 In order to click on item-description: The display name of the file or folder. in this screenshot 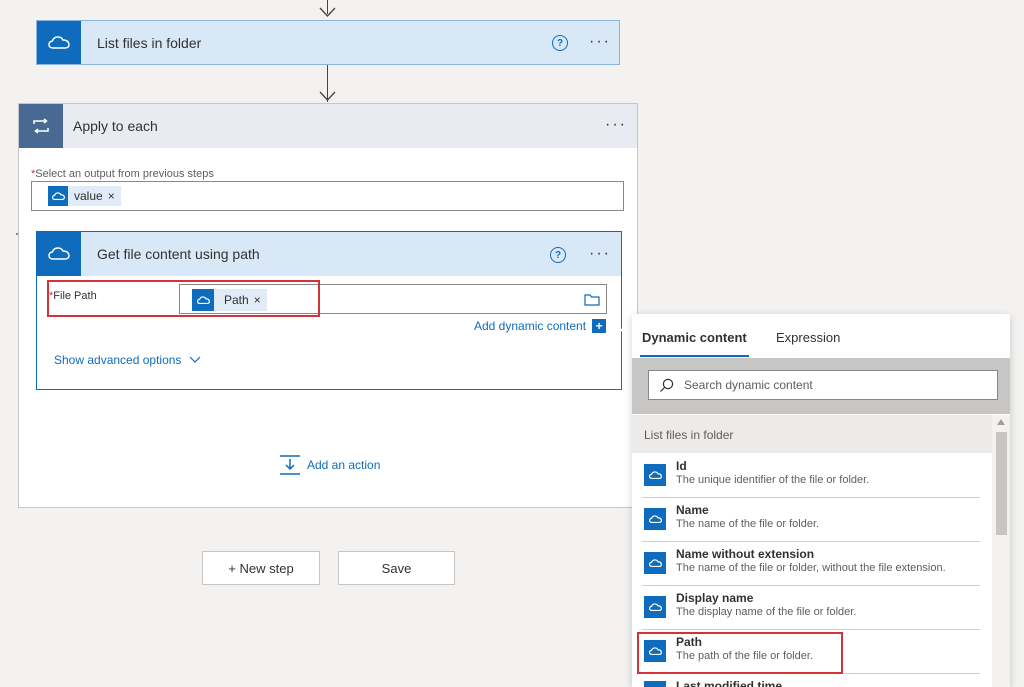, I will do `click(766, 612)`.